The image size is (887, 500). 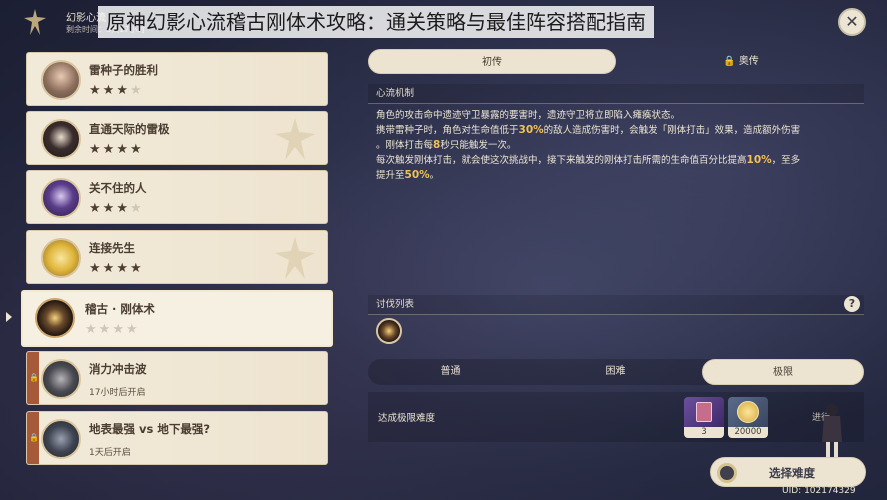 What do you see at coordinates (118, 369) in the screenshot?
I see `challenge-name: 消力冲击波` at bounding box center [118, 369].